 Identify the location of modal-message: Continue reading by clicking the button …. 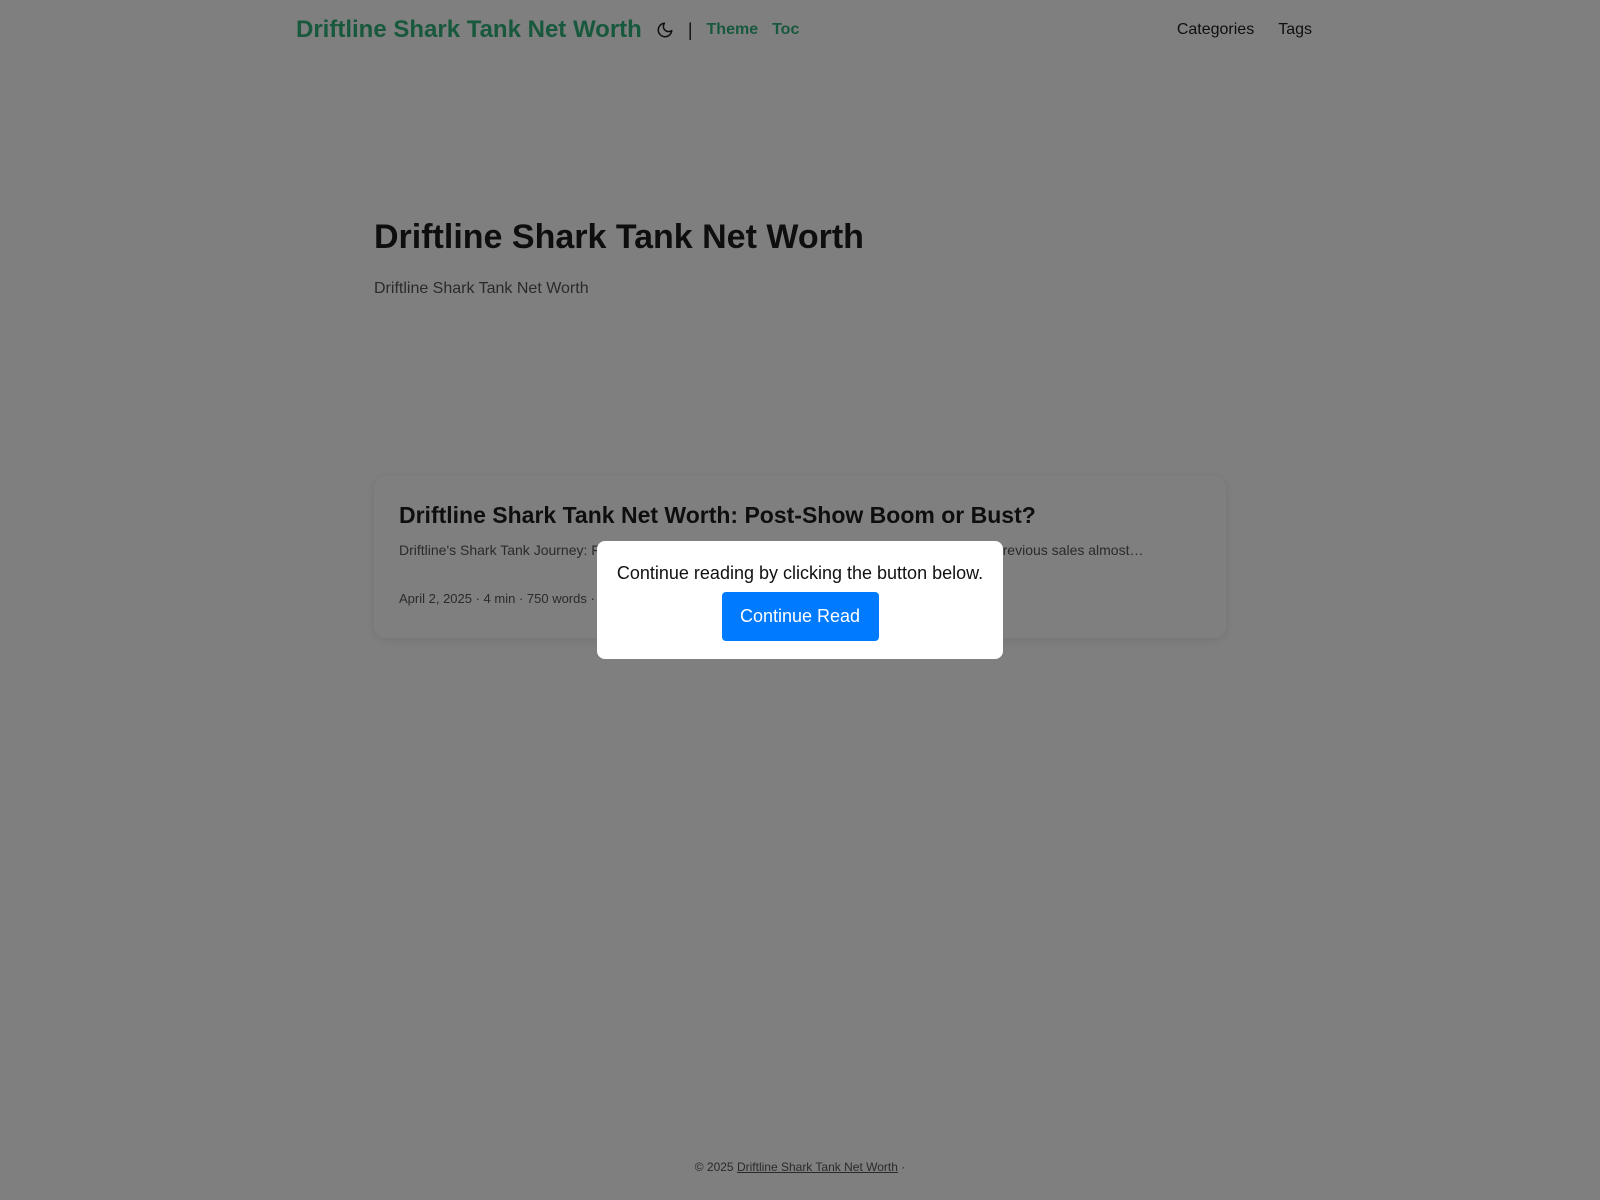
(800, 573).